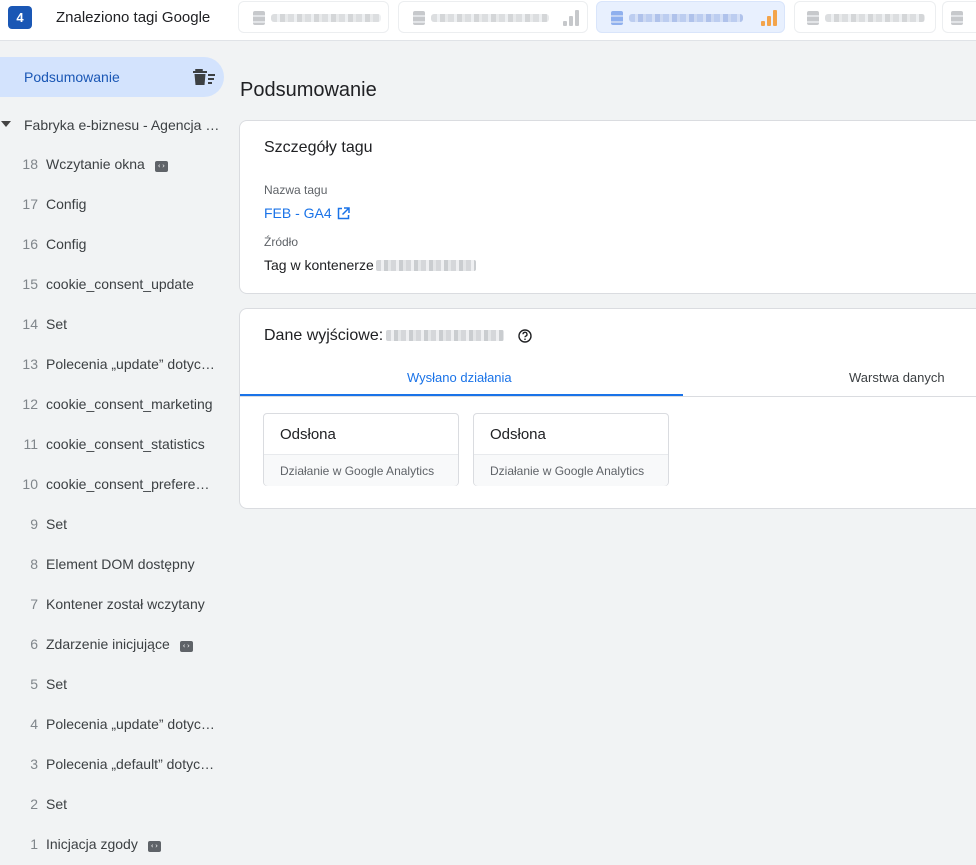 This screenshot has height=865, width=976. I want to click on event-label-text: cookie_consent_preferences, so click(131, 484).